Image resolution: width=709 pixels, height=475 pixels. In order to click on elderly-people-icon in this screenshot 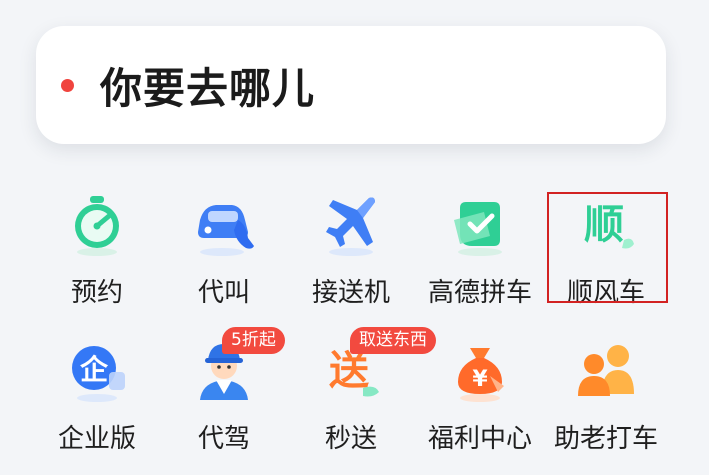, I will do `click(606, 370)`.